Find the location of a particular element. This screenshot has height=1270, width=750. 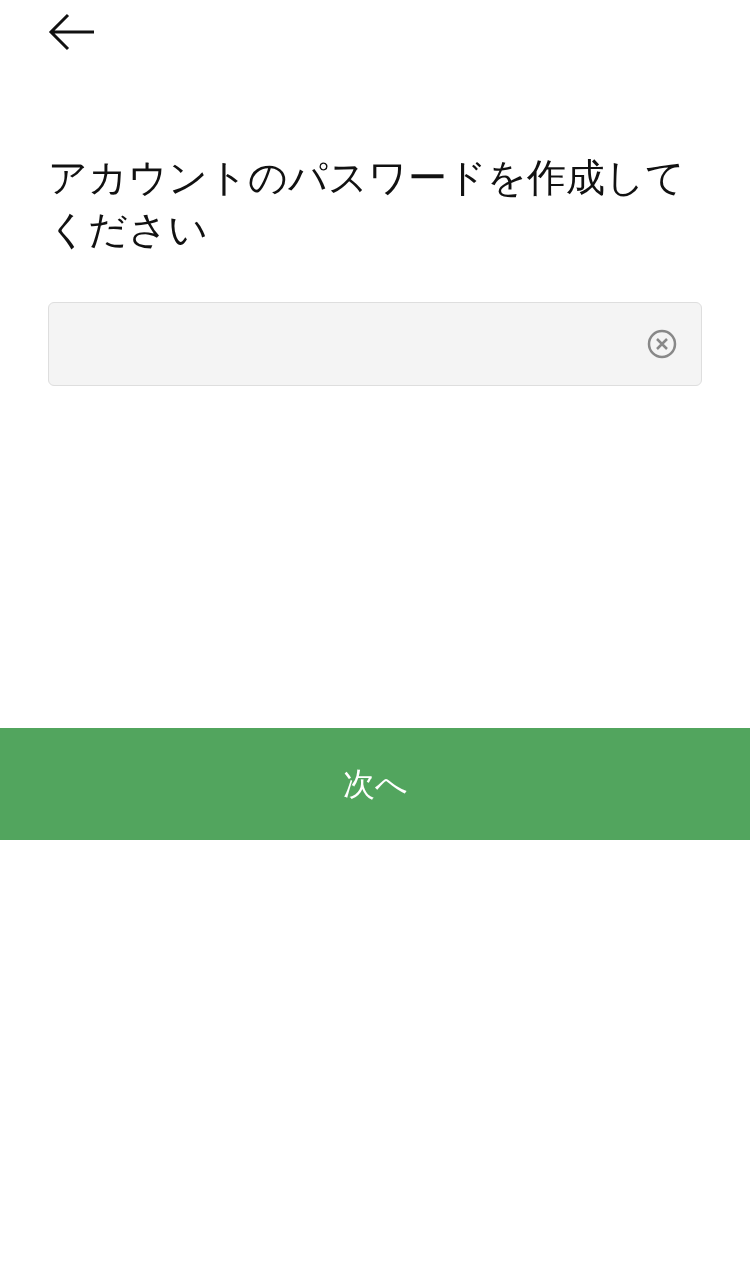

clear-icon is located at coordinates (662, 344).